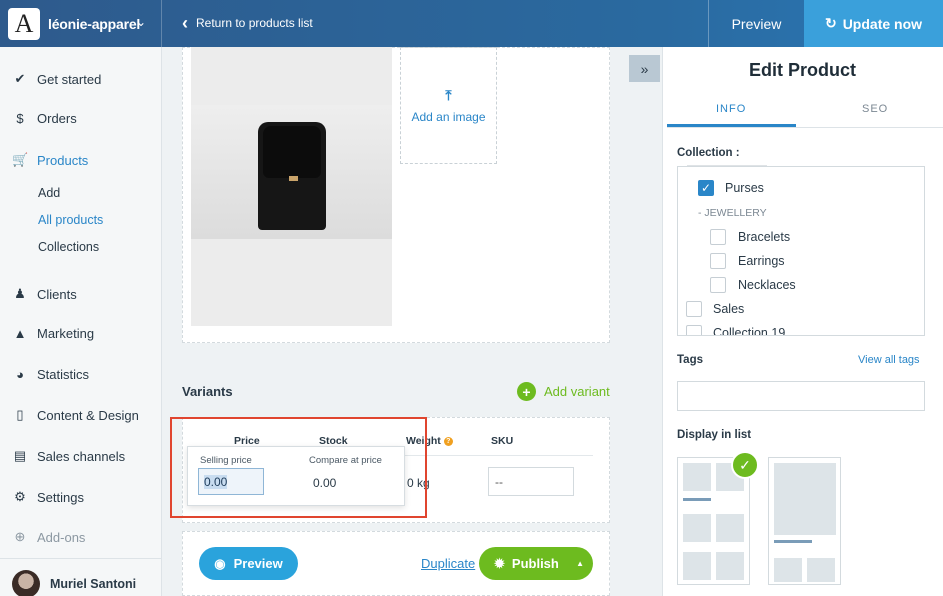  Describe the element at coordinates (580, 563) in the screenshot. I see `caret-up-icon: ▲` at that location.